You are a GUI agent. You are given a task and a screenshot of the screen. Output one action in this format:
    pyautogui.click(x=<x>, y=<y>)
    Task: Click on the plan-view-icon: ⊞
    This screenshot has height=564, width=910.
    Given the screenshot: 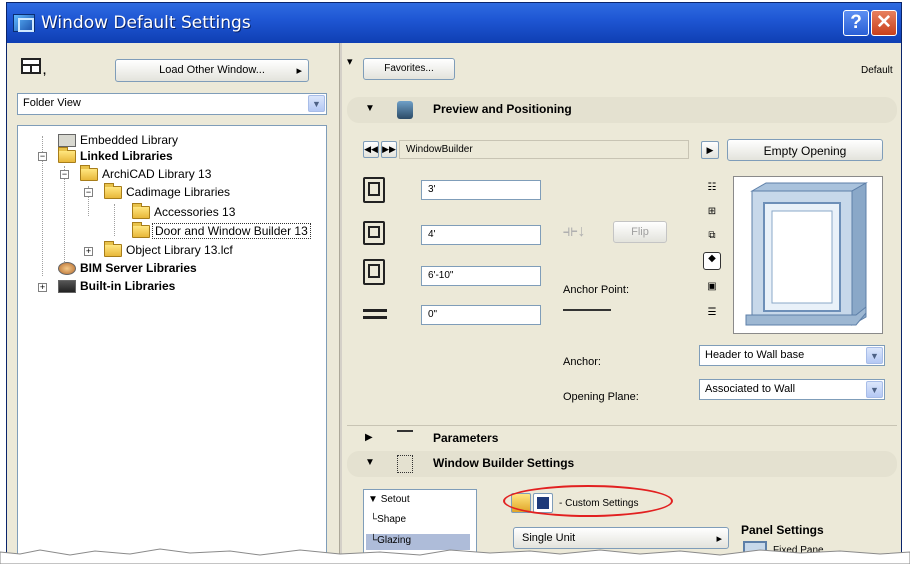 What is the action you would take?
    pyautogui.click(x=712, y=212)
    